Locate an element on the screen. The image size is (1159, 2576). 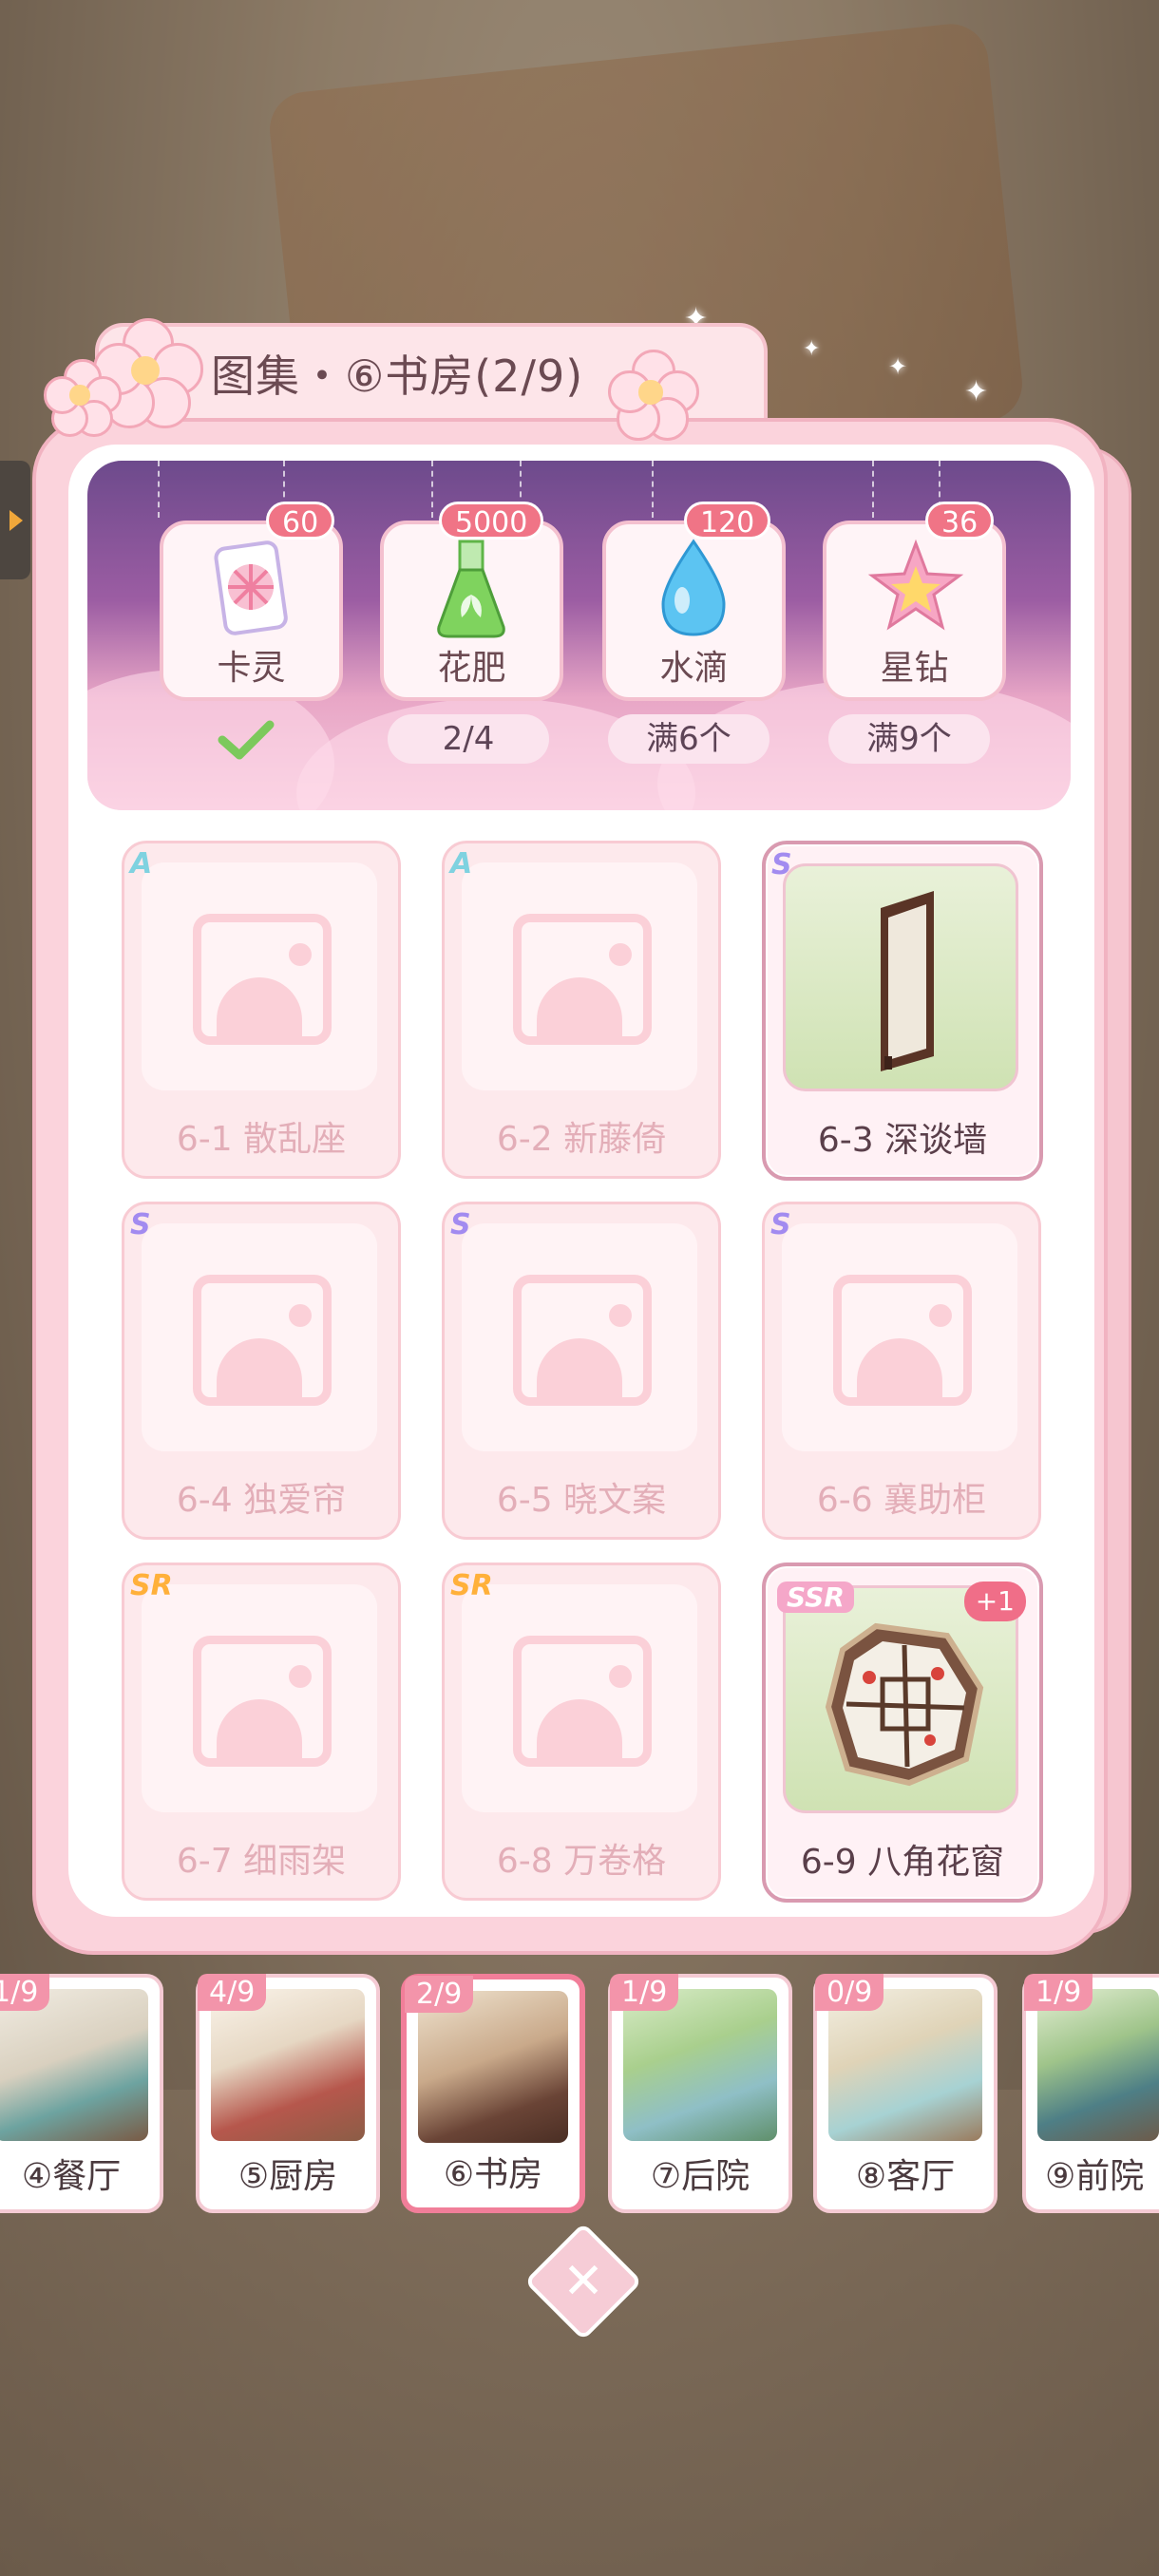
rank-badge: SSR is located at coordinates (815, 1597).